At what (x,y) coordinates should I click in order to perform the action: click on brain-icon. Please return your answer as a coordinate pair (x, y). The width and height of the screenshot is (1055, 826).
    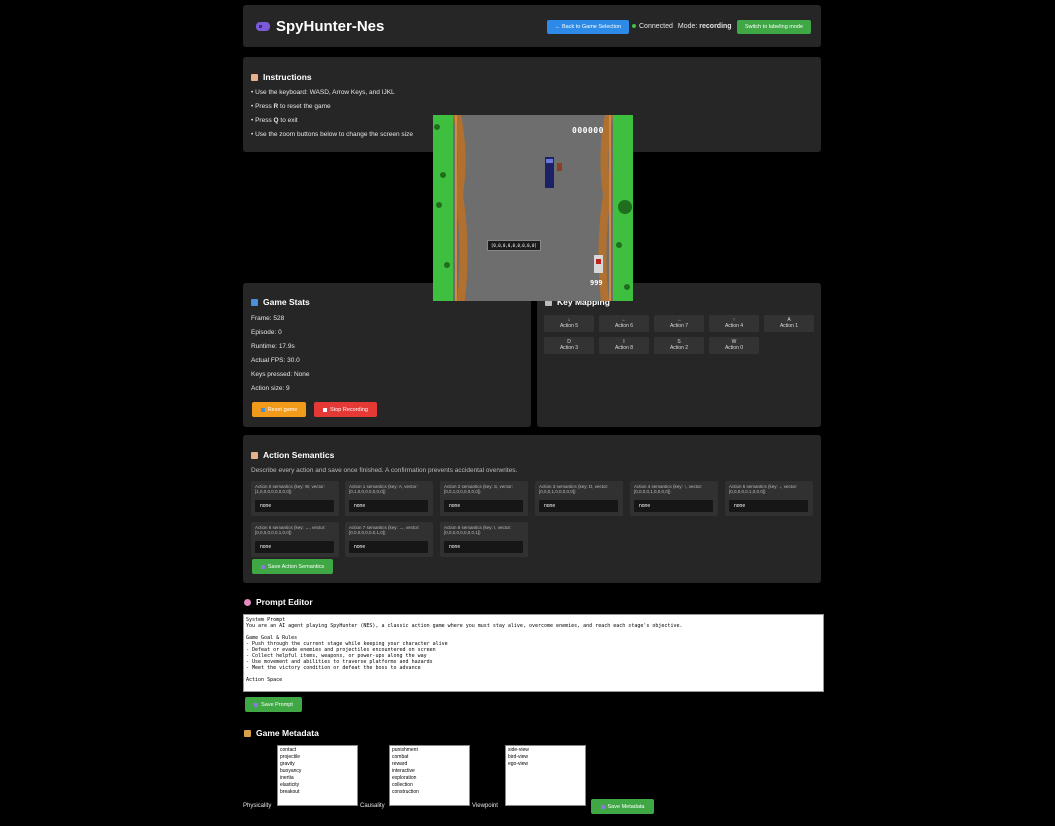
    Looking at the image, I should click on (247, 602).